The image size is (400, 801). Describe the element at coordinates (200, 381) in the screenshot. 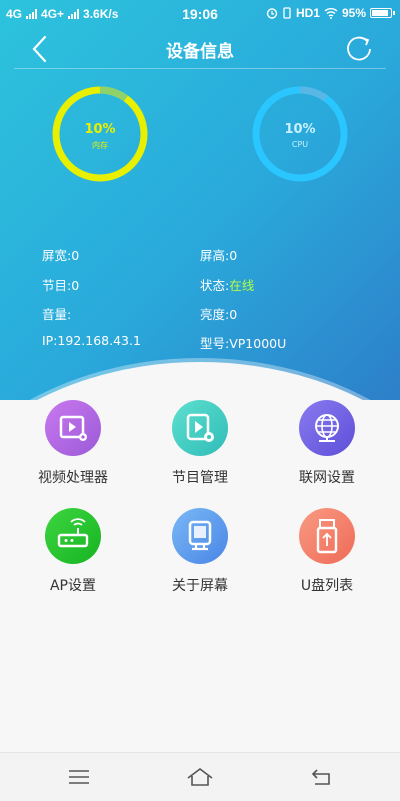

I see `curve-divider` at that location.